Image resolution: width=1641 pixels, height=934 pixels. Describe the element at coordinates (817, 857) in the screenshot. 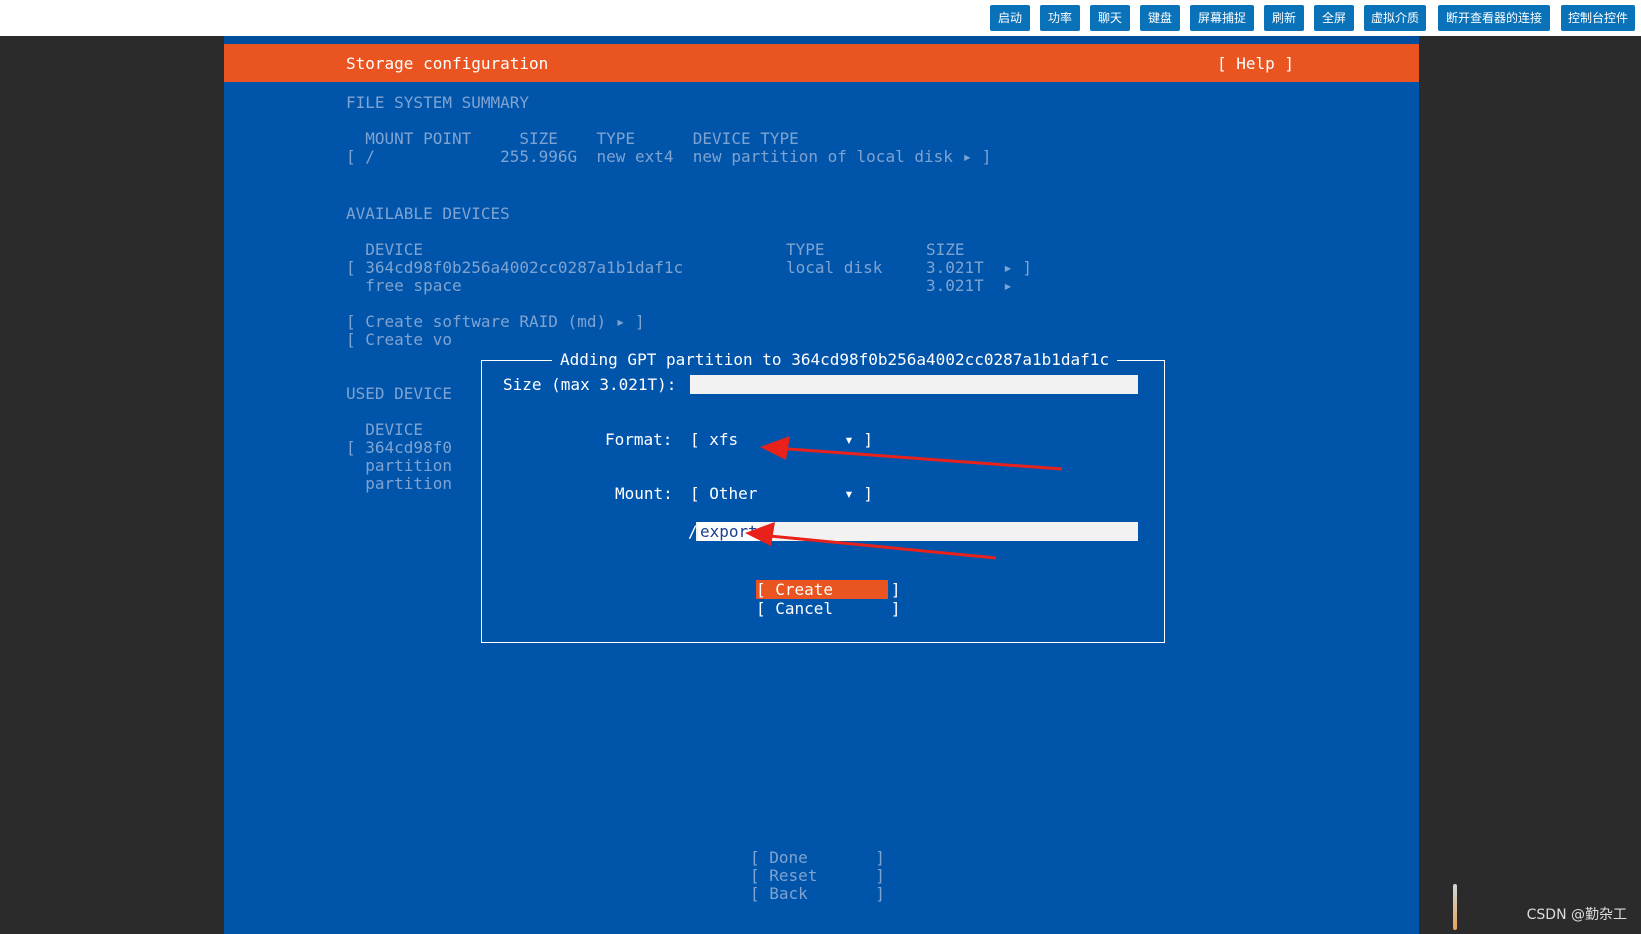

I see `done-button: [ Done ]` at that location.